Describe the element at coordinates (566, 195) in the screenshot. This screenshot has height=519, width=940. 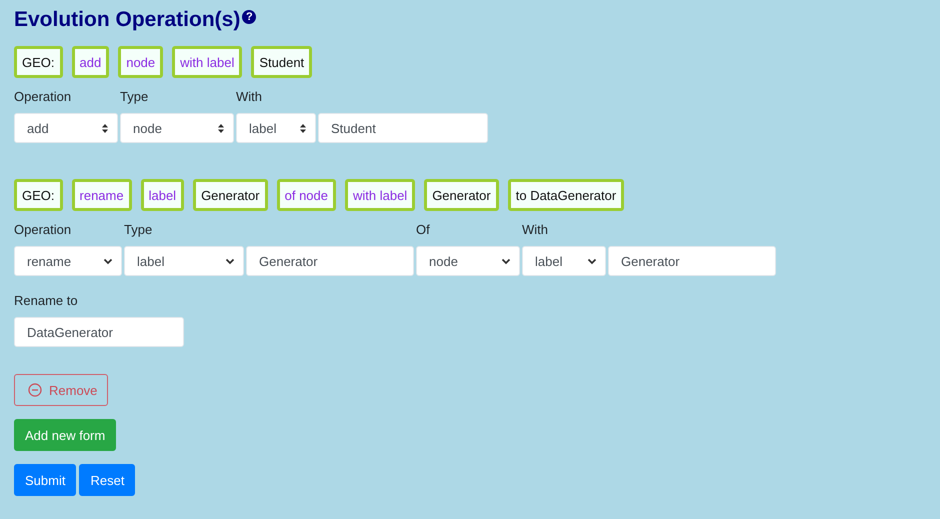
I see `query-token: to DataGenerator` at that location.